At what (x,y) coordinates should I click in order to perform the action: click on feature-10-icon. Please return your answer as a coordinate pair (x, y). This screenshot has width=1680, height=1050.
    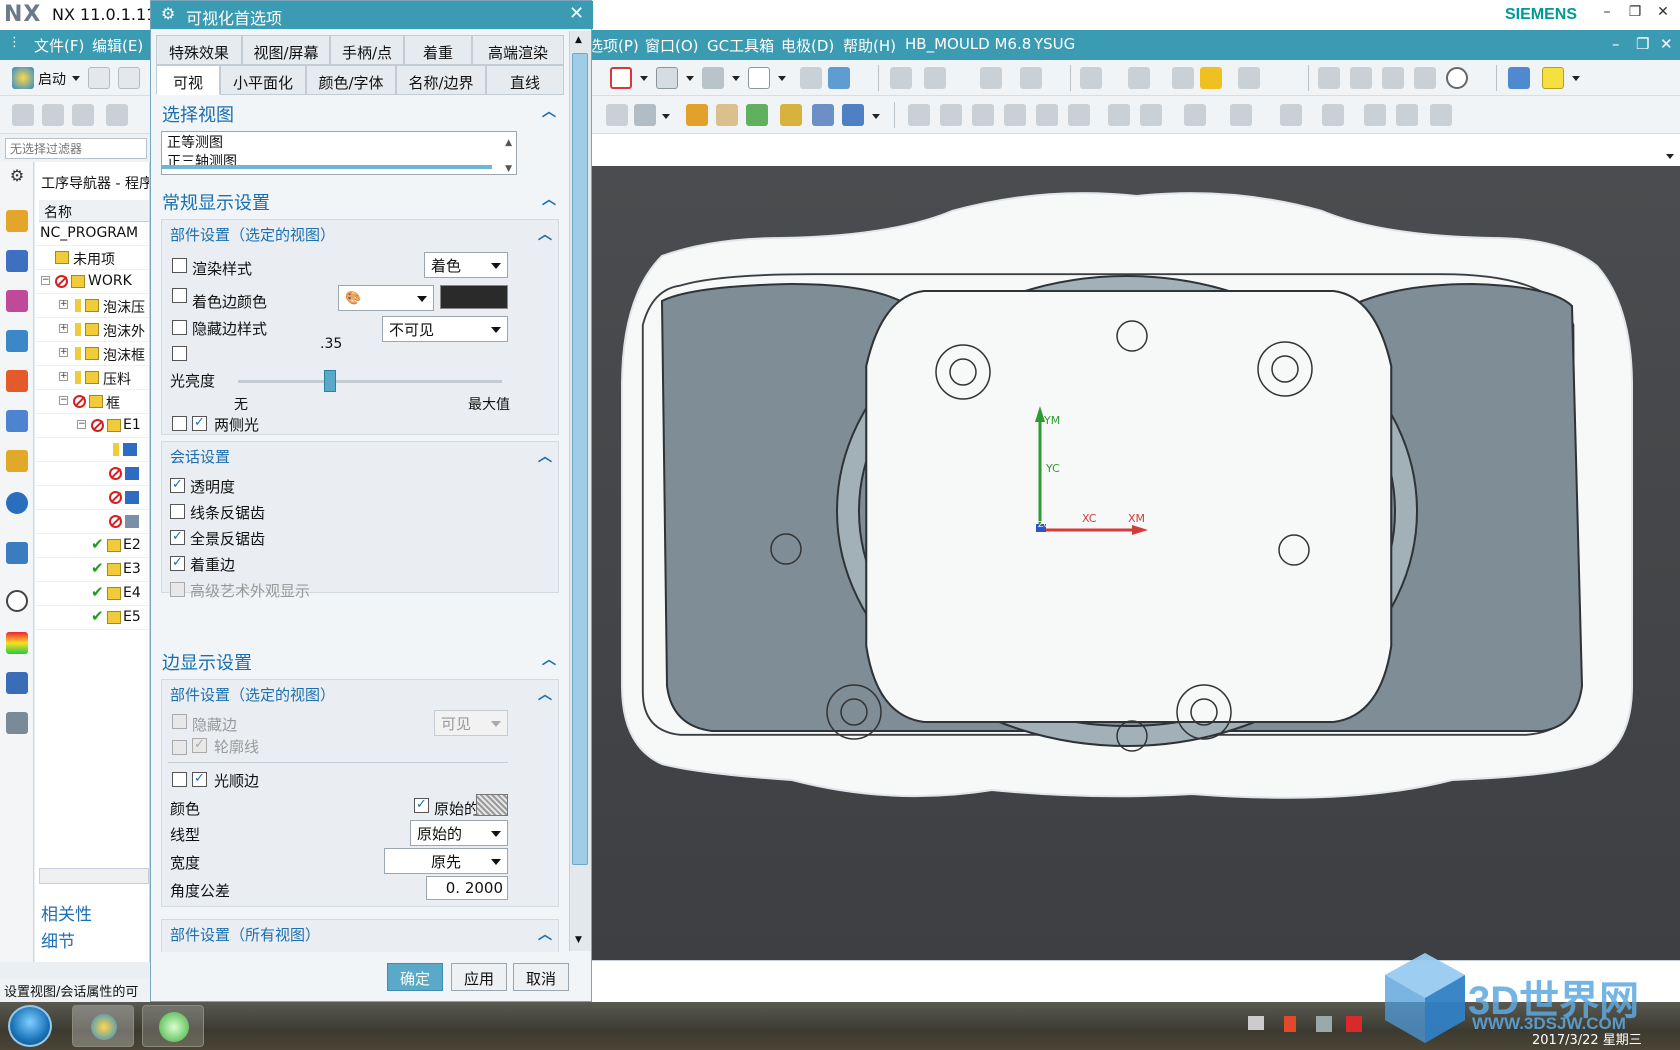
    Looking at the image, I should click on (1241, 115).